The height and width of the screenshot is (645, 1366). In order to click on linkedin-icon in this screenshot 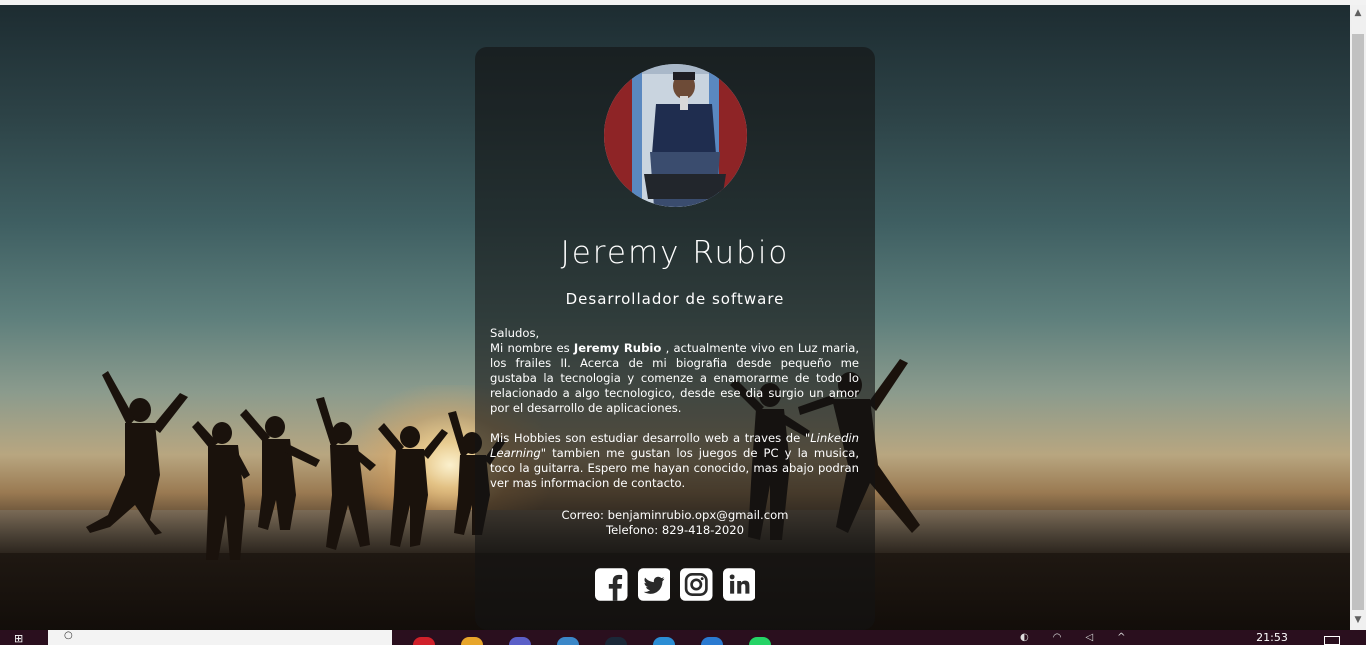, I will do `click(739, 584)`.